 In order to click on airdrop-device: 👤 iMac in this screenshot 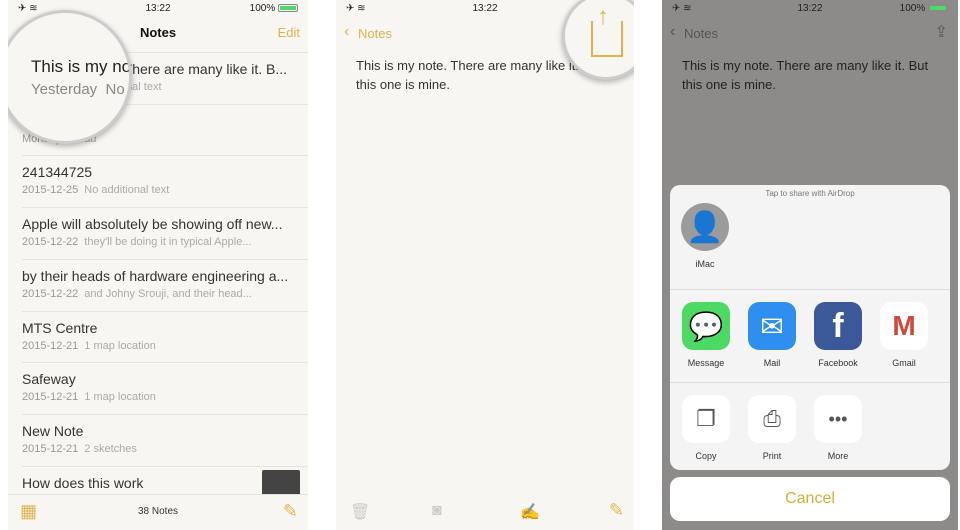, I will do `click(705, 236)`.